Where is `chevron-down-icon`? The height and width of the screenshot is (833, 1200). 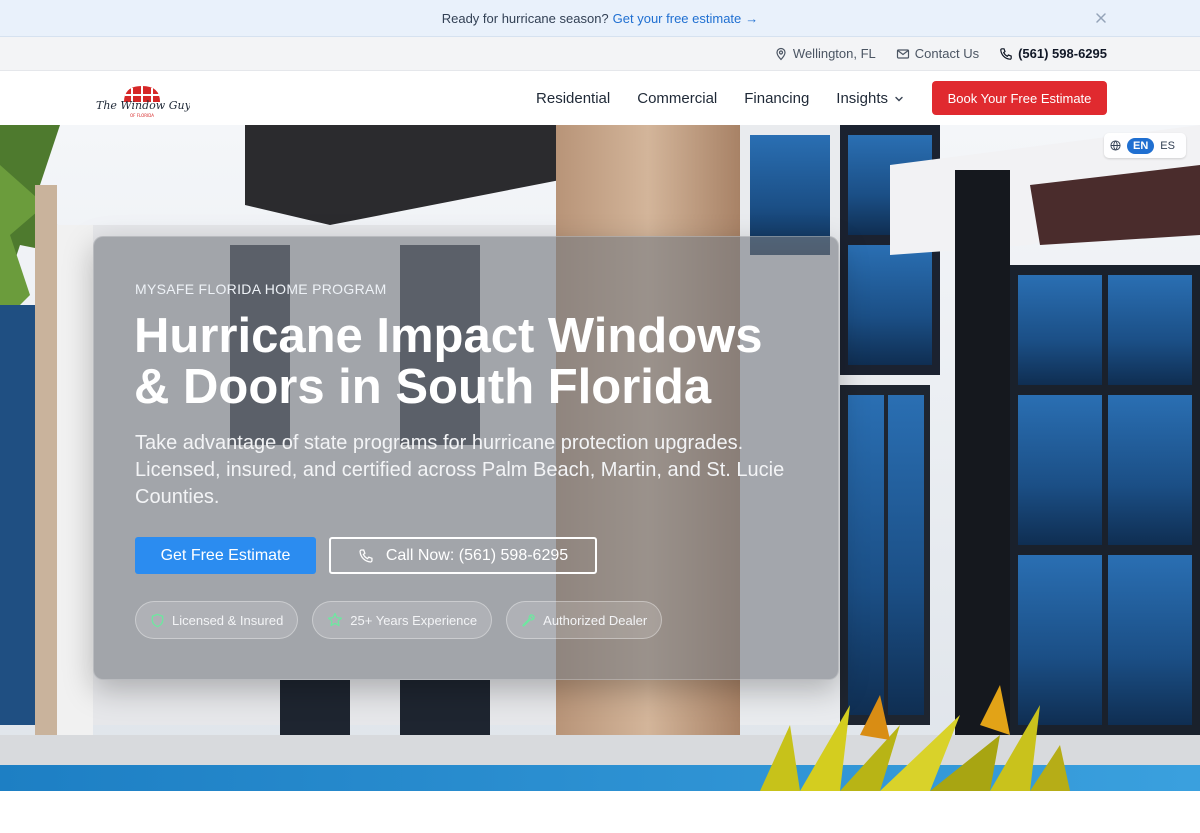
chevron-down-icon is located at coordinates (899, 99).